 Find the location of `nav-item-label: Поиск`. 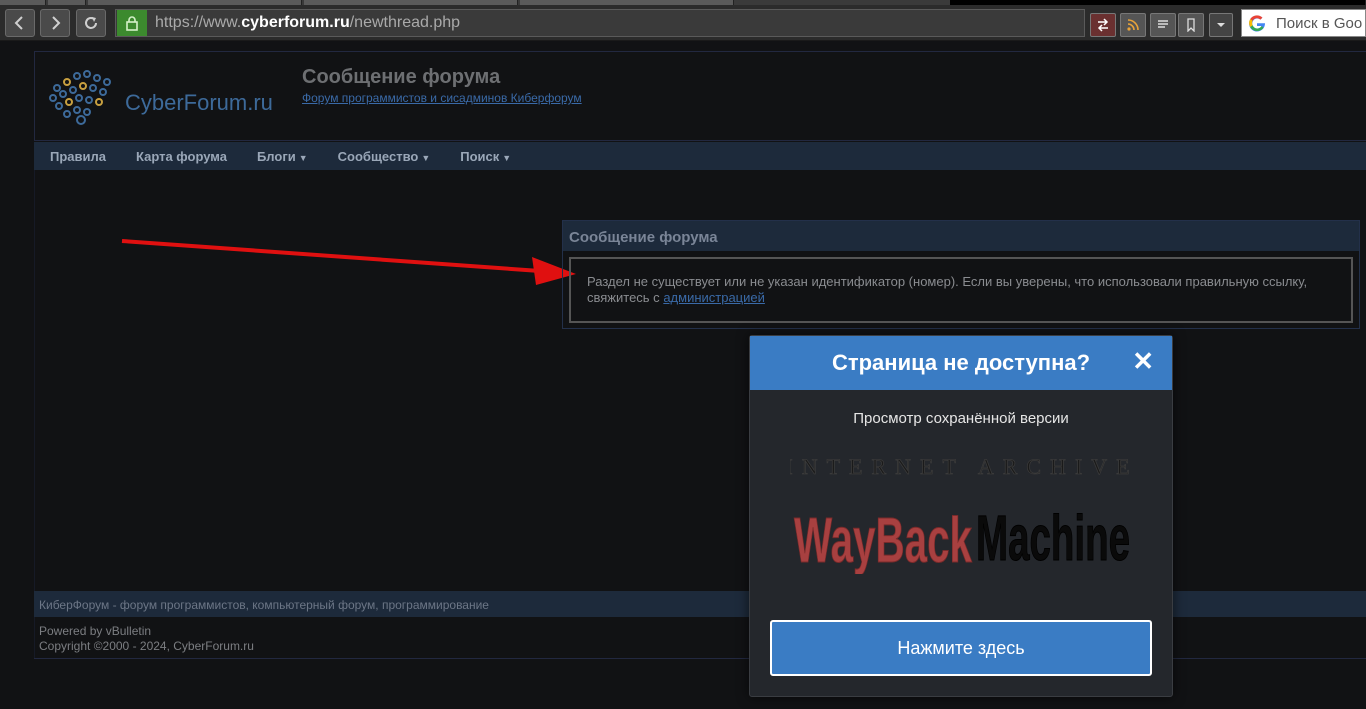

nav-item-label: Поиск is located at coordinates (480, 156).